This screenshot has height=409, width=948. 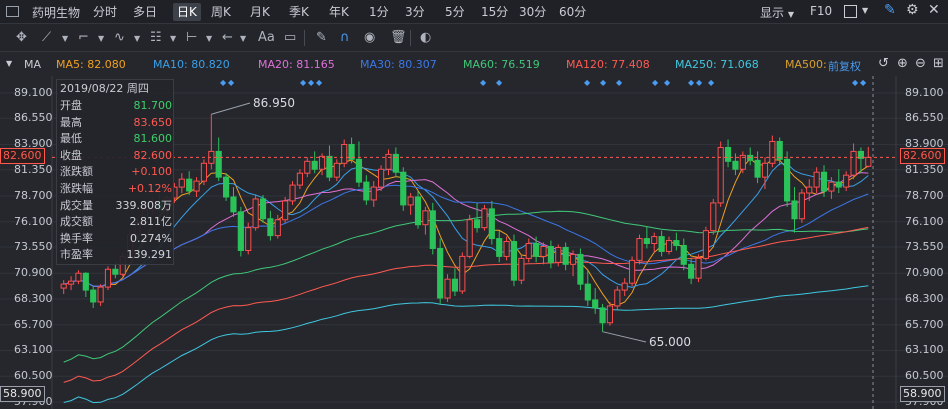 What do you see at coordinates (890, 10) in the screenshot?
I see `draw-pen-icon: ✎` at bounding box center [890, 10].